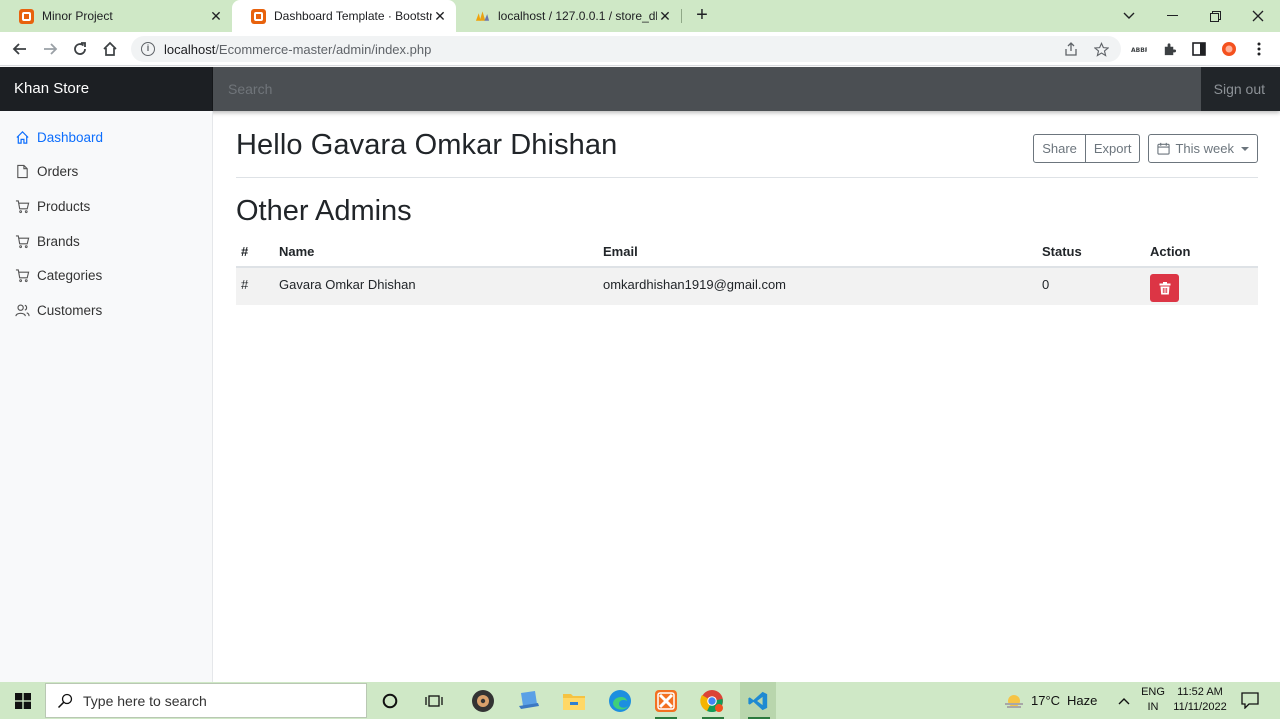  Describe the element at coordinates (255, 252) in the screenshot. I see `column-header-number: #` at that location.